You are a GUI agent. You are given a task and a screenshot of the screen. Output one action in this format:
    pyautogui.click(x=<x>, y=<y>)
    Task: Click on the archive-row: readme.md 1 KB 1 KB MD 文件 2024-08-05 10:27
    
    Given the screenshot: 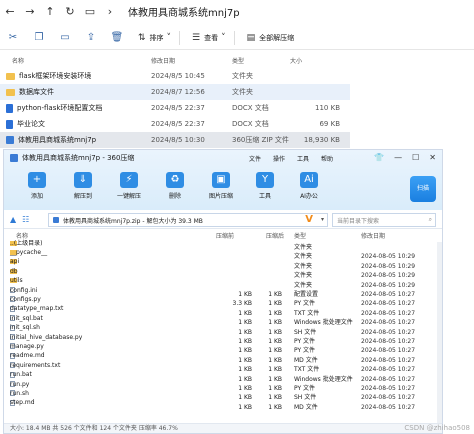 What is the action you would take?
    pyautogui.click(x=223, y=358)
    